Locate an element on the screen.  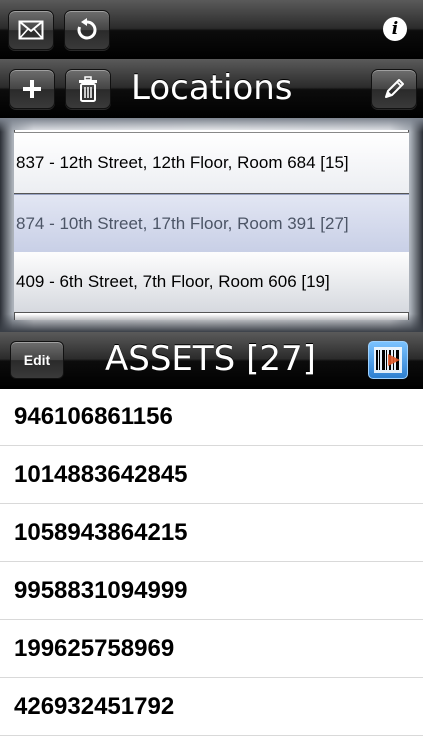
pencil-icon is located at coordinates (394, 88).